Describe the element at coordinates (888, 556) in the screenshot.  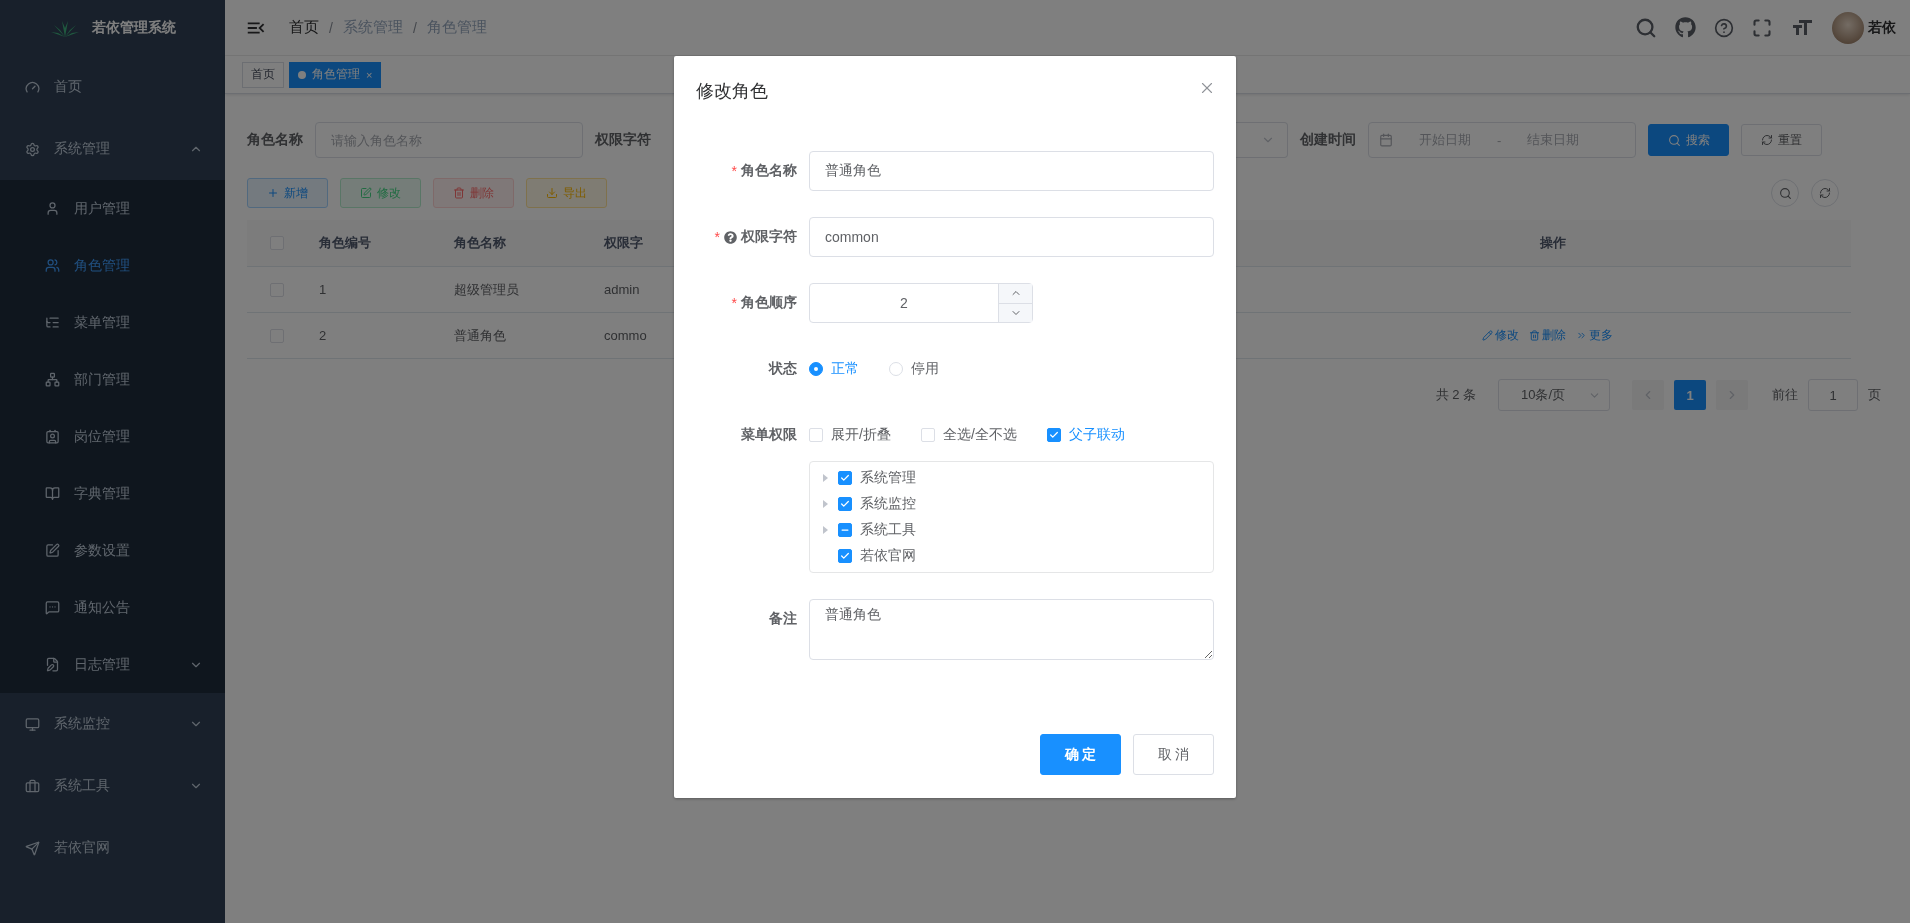
I see `tree-node-label: 若依官网` at that location.